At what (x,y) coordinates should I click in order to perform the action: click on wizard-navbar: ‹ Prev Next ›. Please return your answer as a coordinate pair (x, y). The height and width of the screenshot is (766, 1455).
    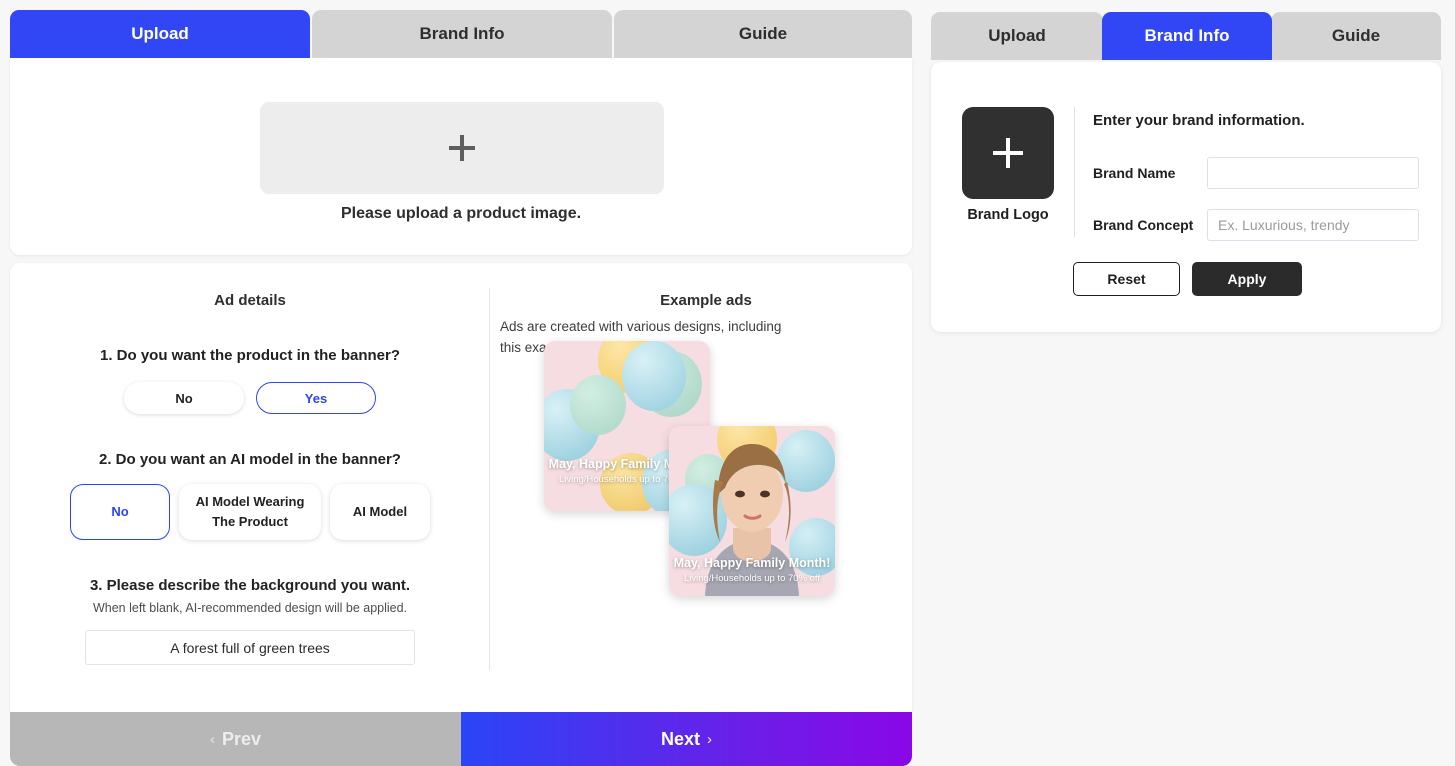
    Looking at the image, I should click on (461, 739).